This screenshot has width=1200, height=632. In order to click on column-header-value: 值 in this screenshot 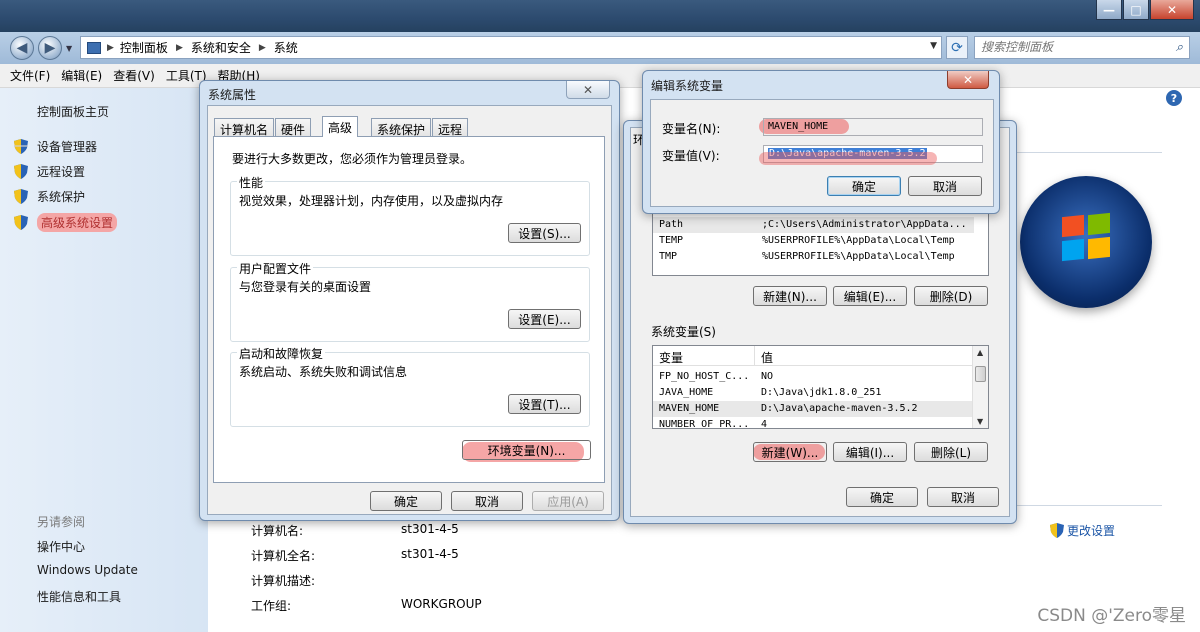, I will do `click(864, 356)`.